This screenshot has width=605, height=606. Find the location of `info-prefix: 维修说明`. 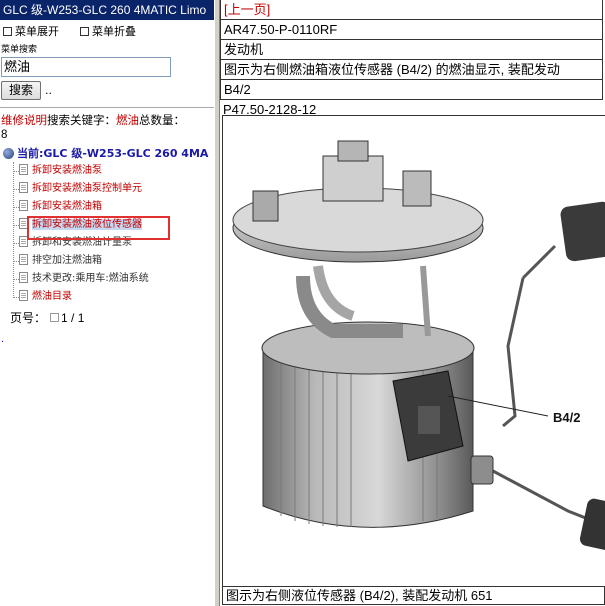

info-prefix: 维修说明 is located at coordinates (24, 121).